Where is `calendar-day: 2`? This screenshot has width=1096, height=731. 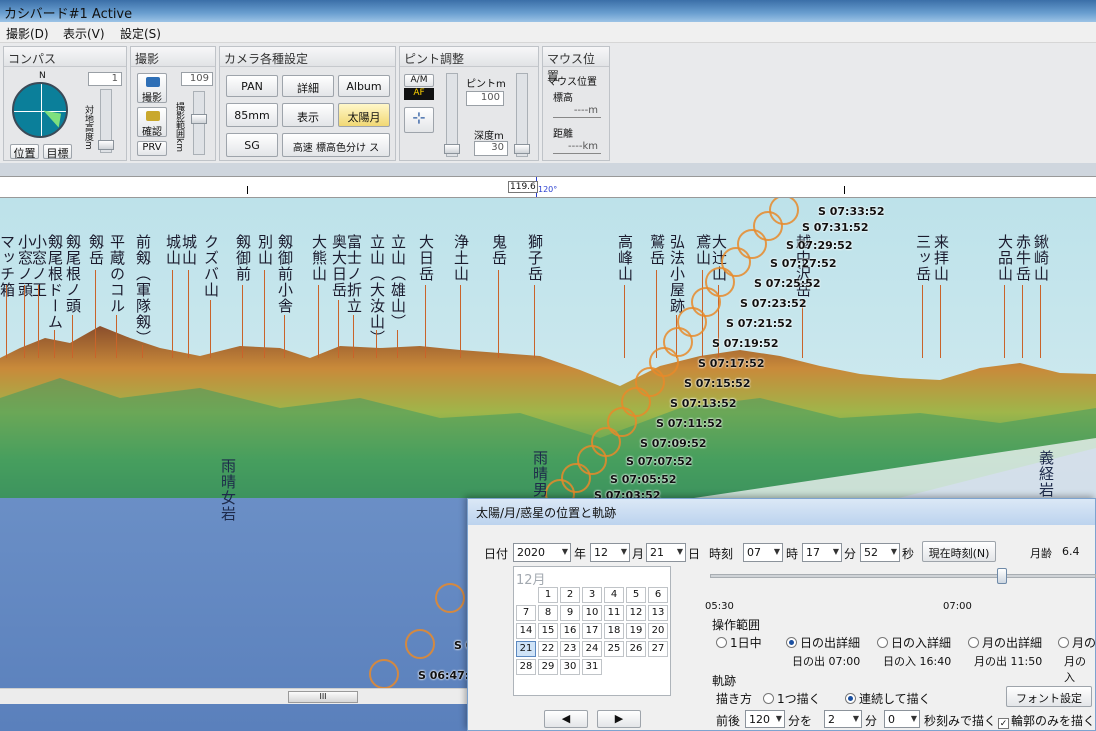
calendar-day: 2 is located at coordinates (570, 595).